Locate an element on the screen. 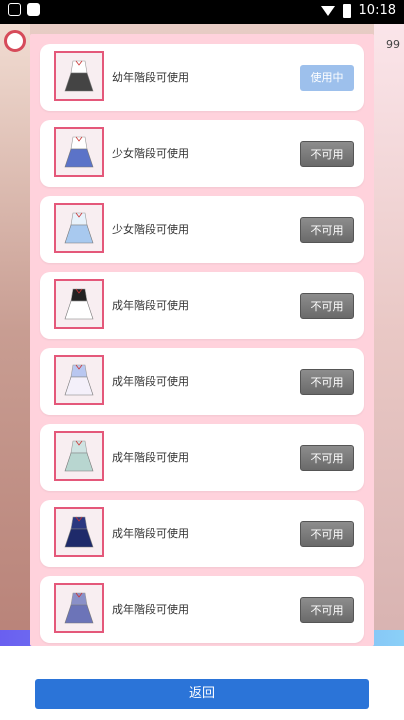 The image size is (404, 720). status-time: 10:18 is located at coordinates (377, 10).